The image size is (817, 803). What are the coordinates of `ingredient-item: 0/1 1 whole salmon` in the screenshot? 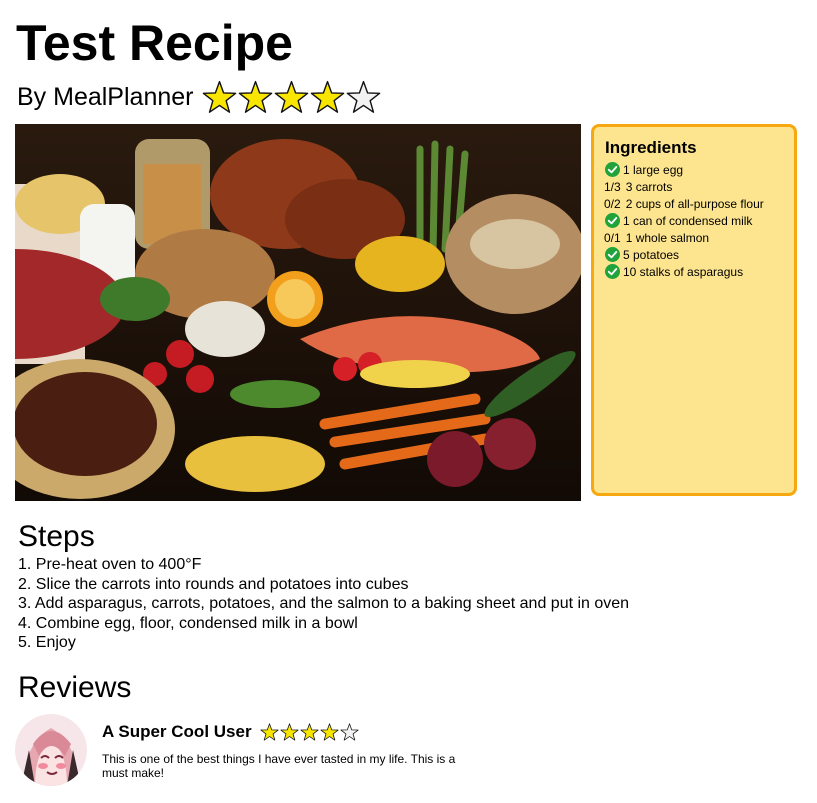 It's located at (694, 237).